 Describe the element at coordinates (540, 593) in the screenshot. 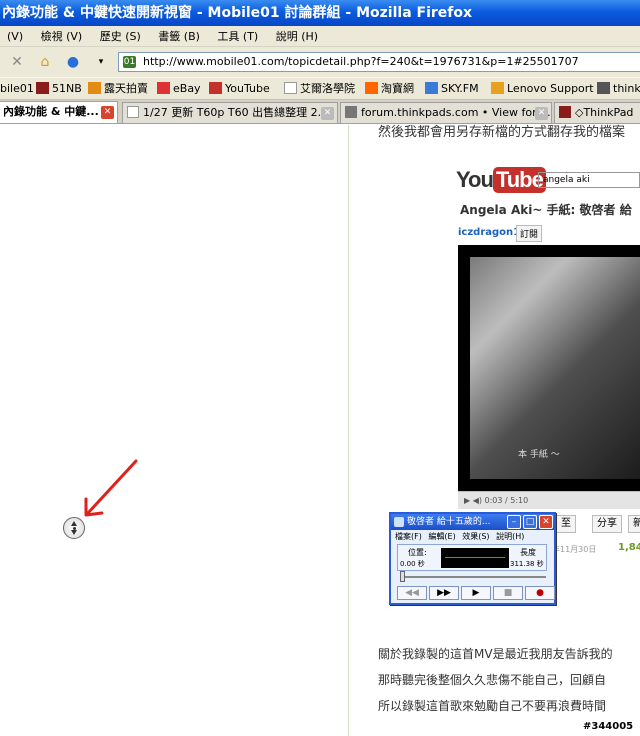

I see `record-button: ●` at that location.